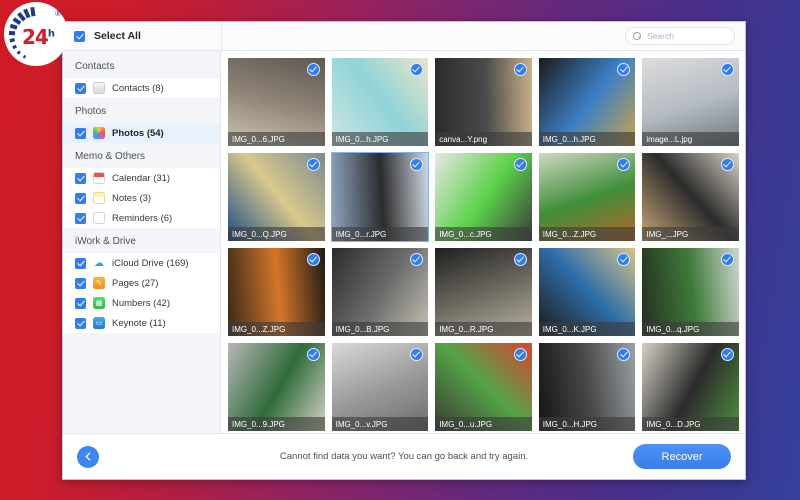 The height and width of the screenshot is (500, 800). What do you see at coordinates (690, 329) in the screenshot?
I see `thumbnail-filename: IMG_0...q.JPG` at bounding box center [690, 329].